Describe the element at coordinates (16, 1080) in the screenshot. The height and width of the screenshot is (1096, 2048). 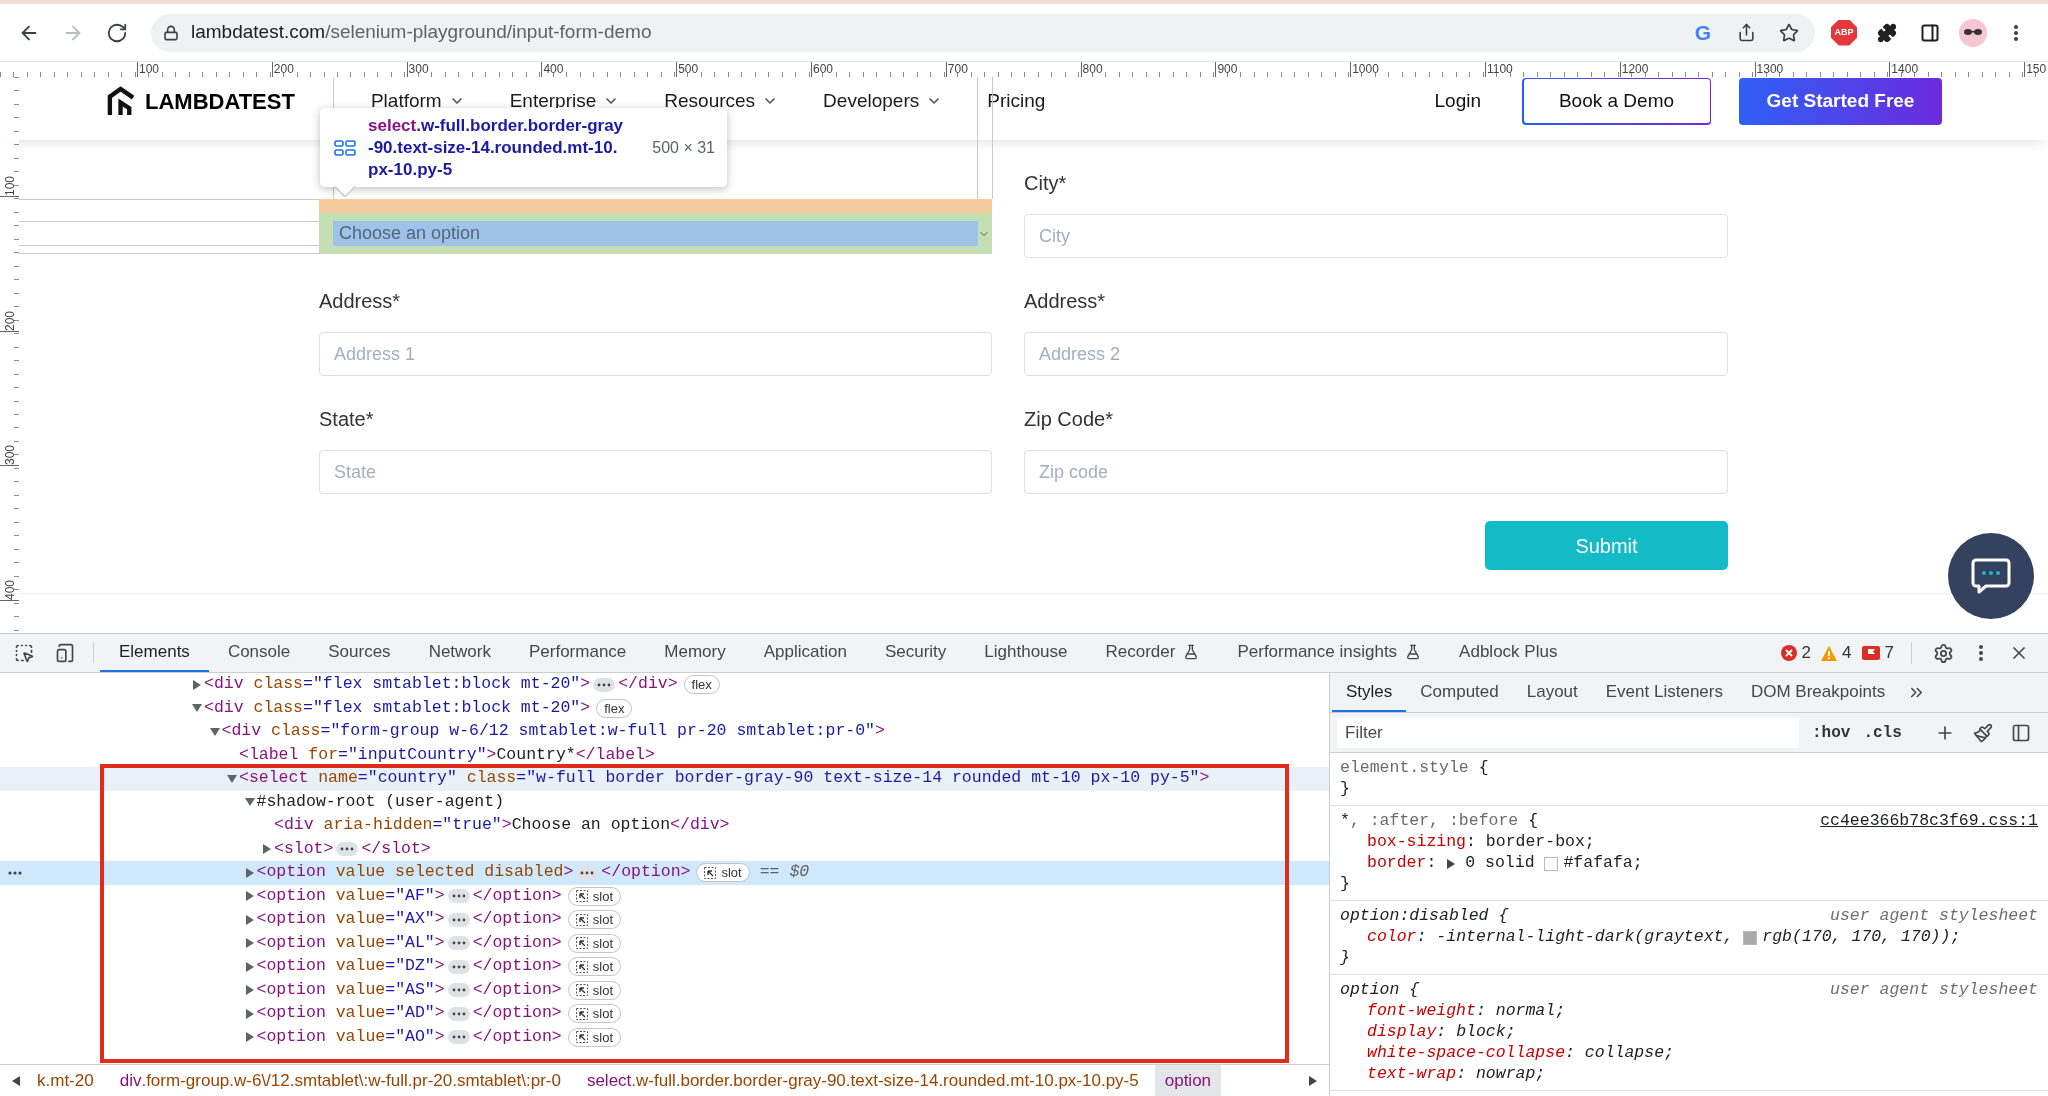
I see `left-triangle-icon` at that location.